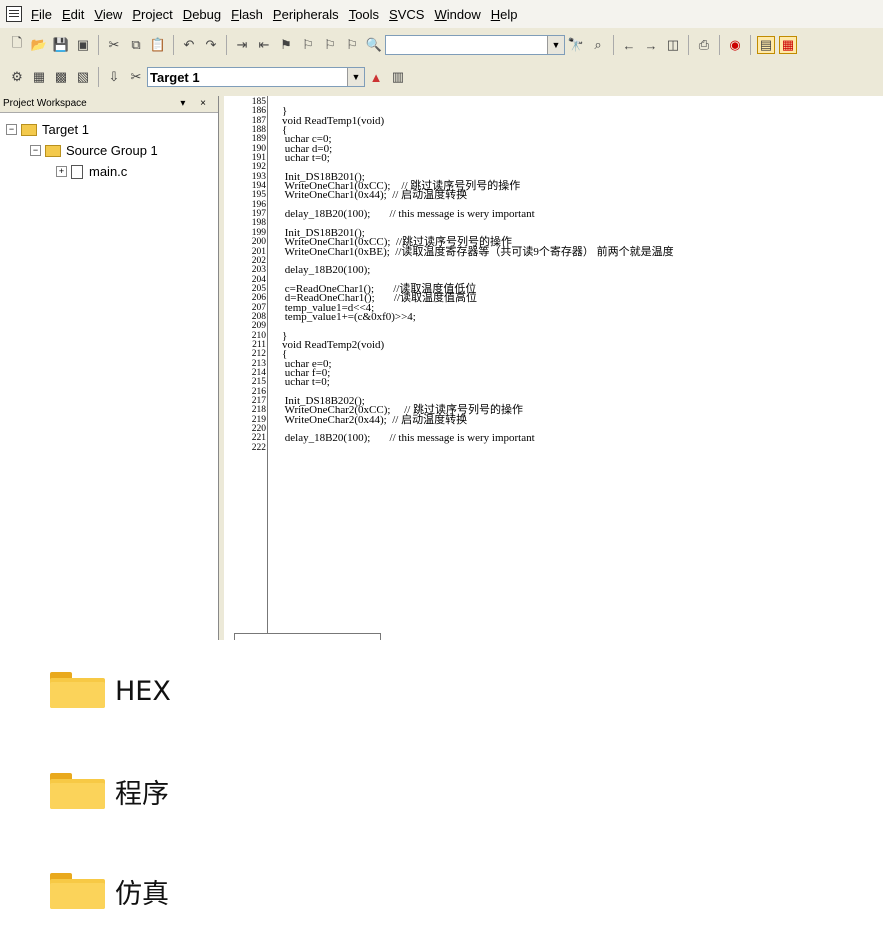 The image size is (883, 929). Describe the element at coordinates (582, 344) in the screenshot. I see `code-line: void ReadTemp2(void)` at that location.